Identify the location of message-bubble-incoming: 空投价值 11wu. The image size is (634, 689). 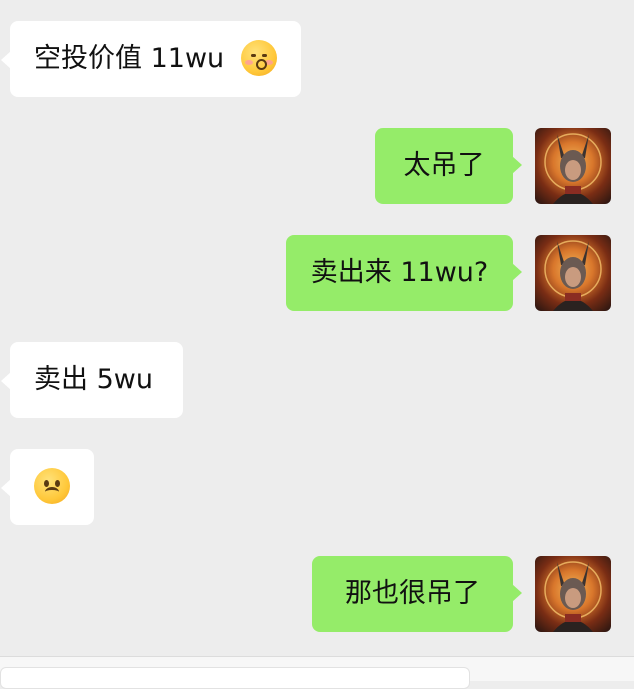
(151, 59).